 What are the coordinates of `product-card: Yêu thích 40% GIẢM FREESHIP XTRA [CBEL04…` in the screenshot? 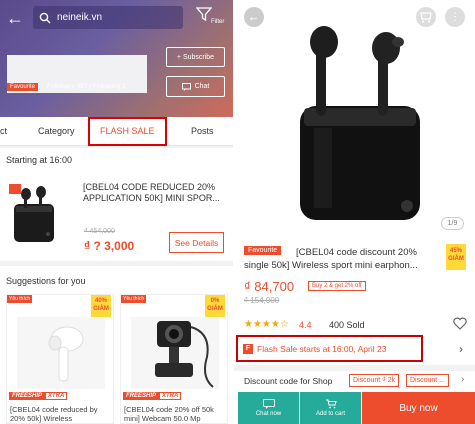 It's located at (60, 359).